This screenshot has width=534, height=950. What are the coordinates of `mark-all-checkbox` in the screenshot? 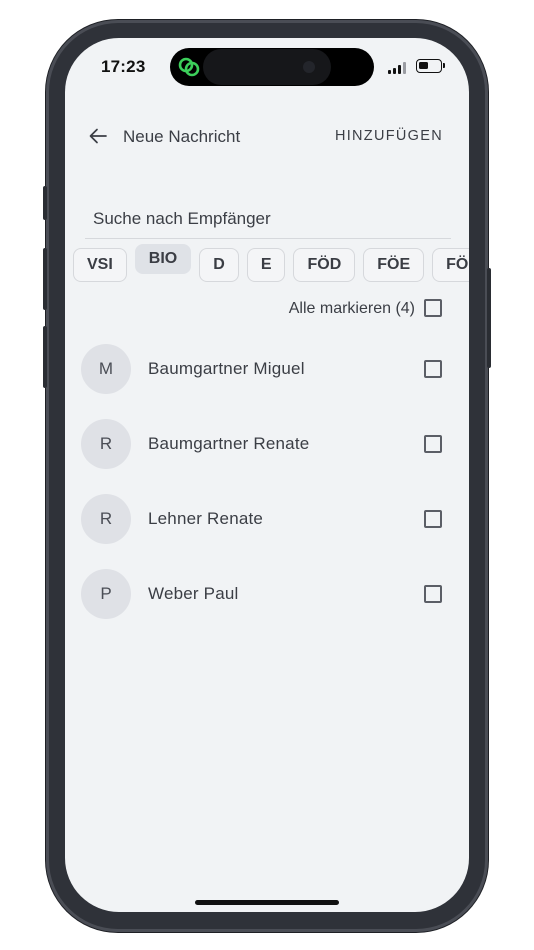 It's located at (433, 308).